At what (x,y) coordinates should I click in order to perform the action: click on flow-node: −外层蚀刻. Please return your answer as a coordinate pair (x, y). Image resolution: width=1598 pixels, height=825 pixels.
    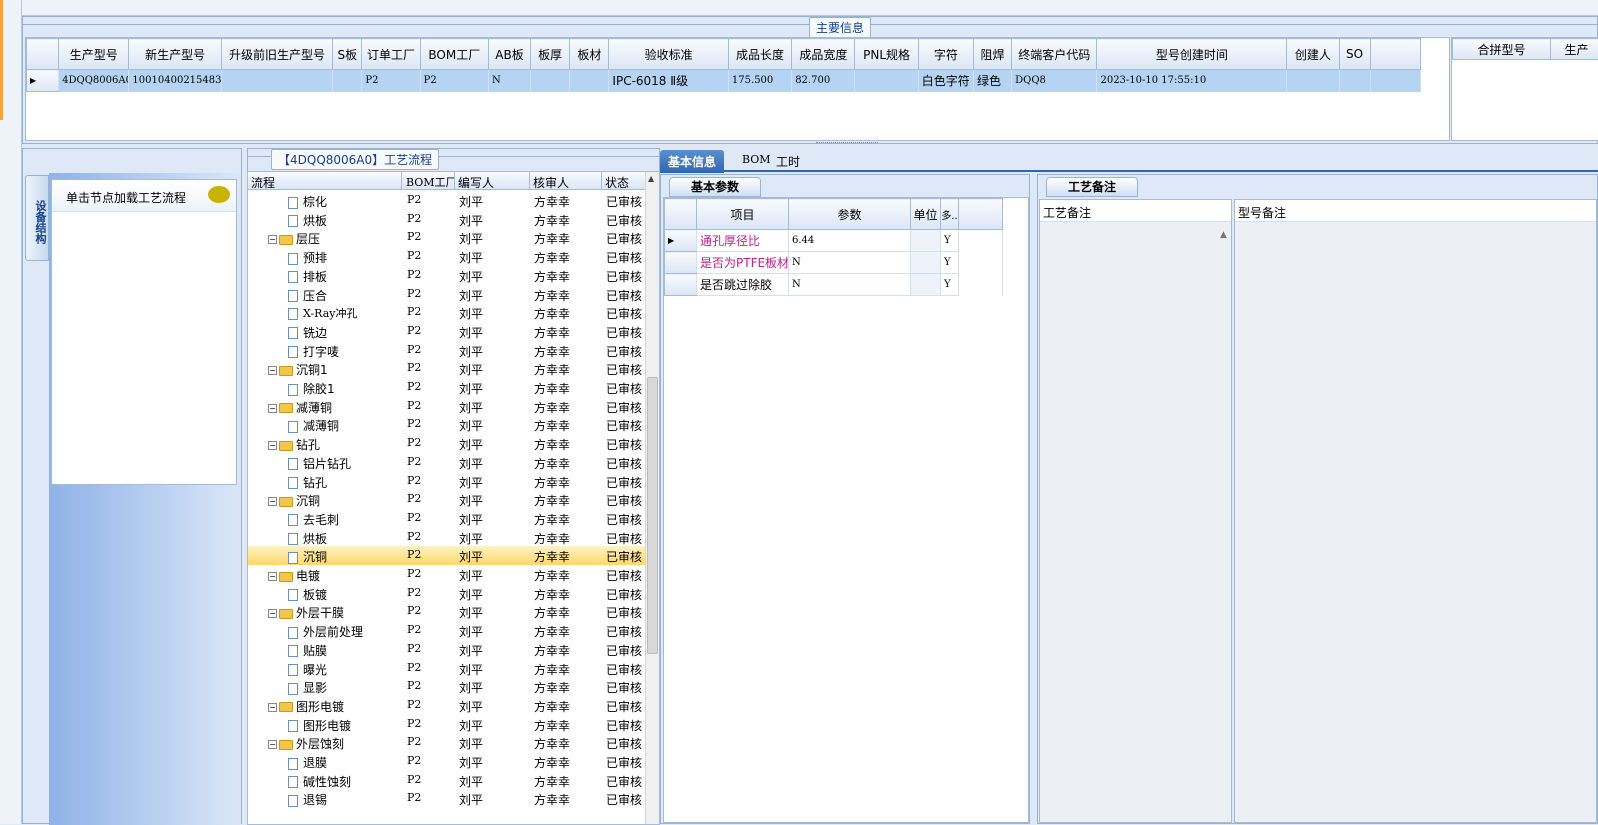
    Looking at the image, I should click on (306, 743).